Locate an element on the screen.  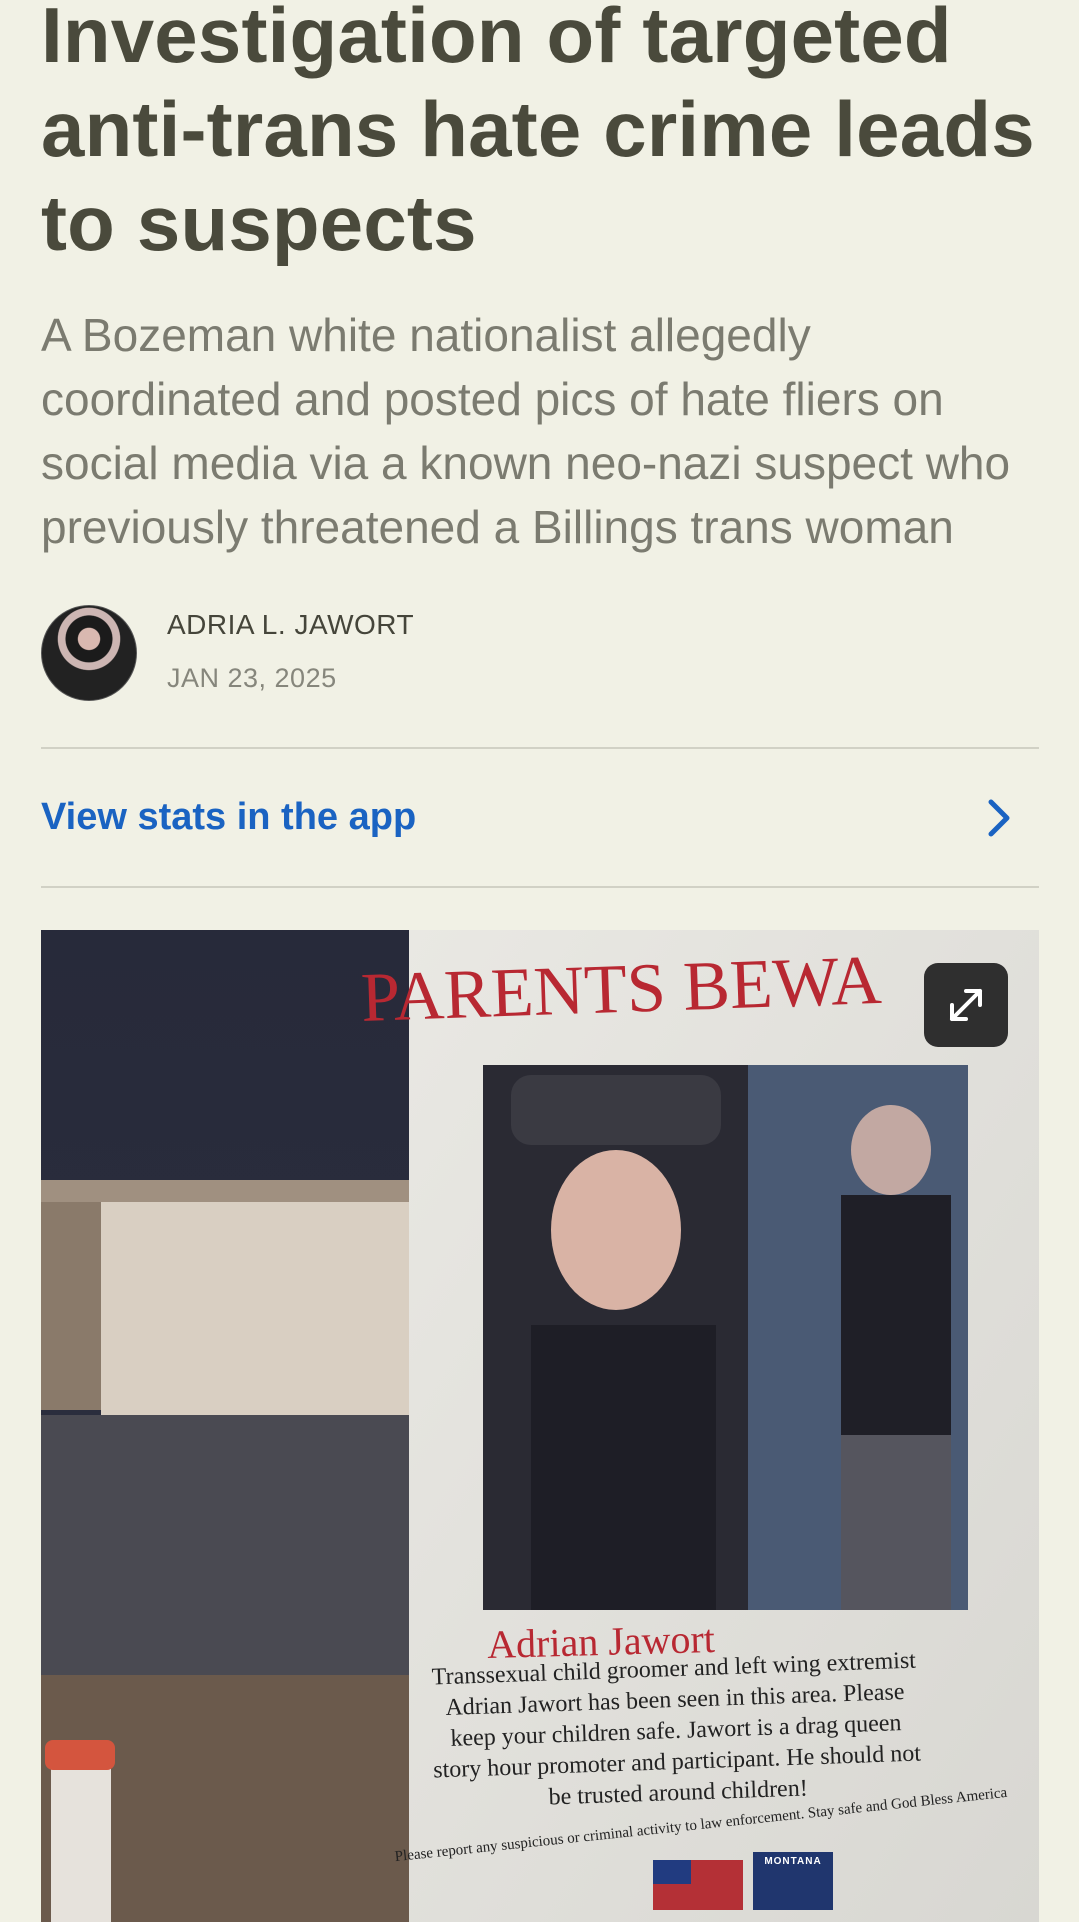
divider-bottom is located at coordinates (540, 887).